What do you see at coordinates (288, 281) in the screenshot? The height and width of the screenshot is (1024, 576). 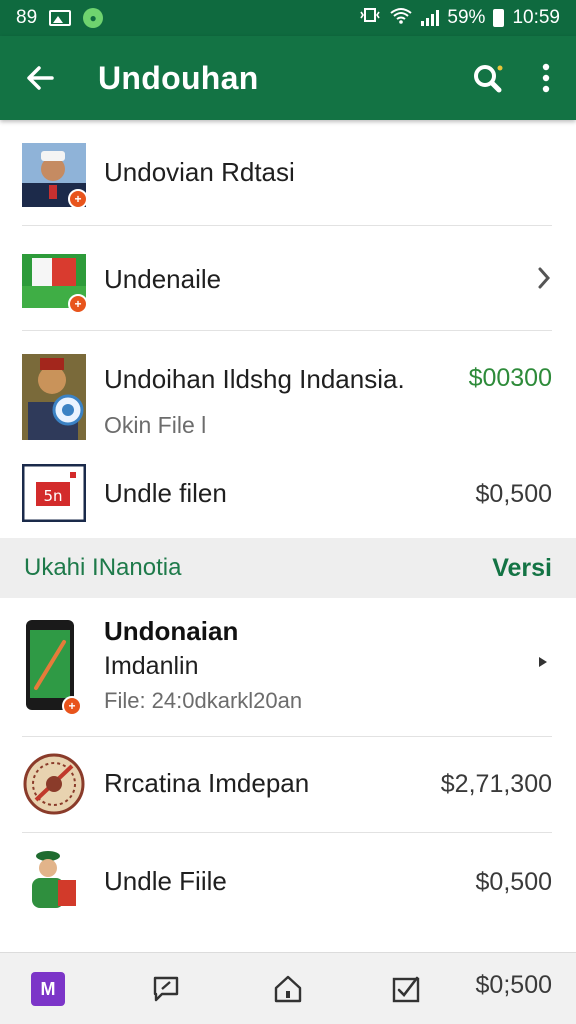 I see `list-item: + Undenaile` at bounding box center [288, 281].